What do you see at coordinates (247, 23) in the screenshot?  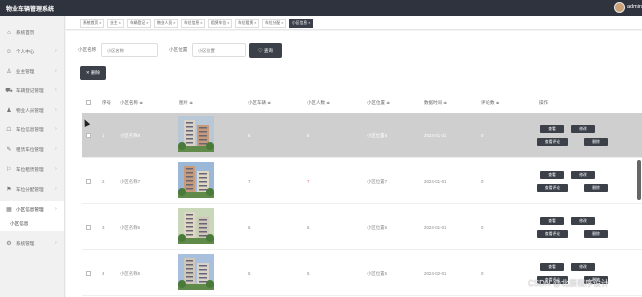 I see `tab-6: 车位租赁 ×` at bounding box center [247, 23].